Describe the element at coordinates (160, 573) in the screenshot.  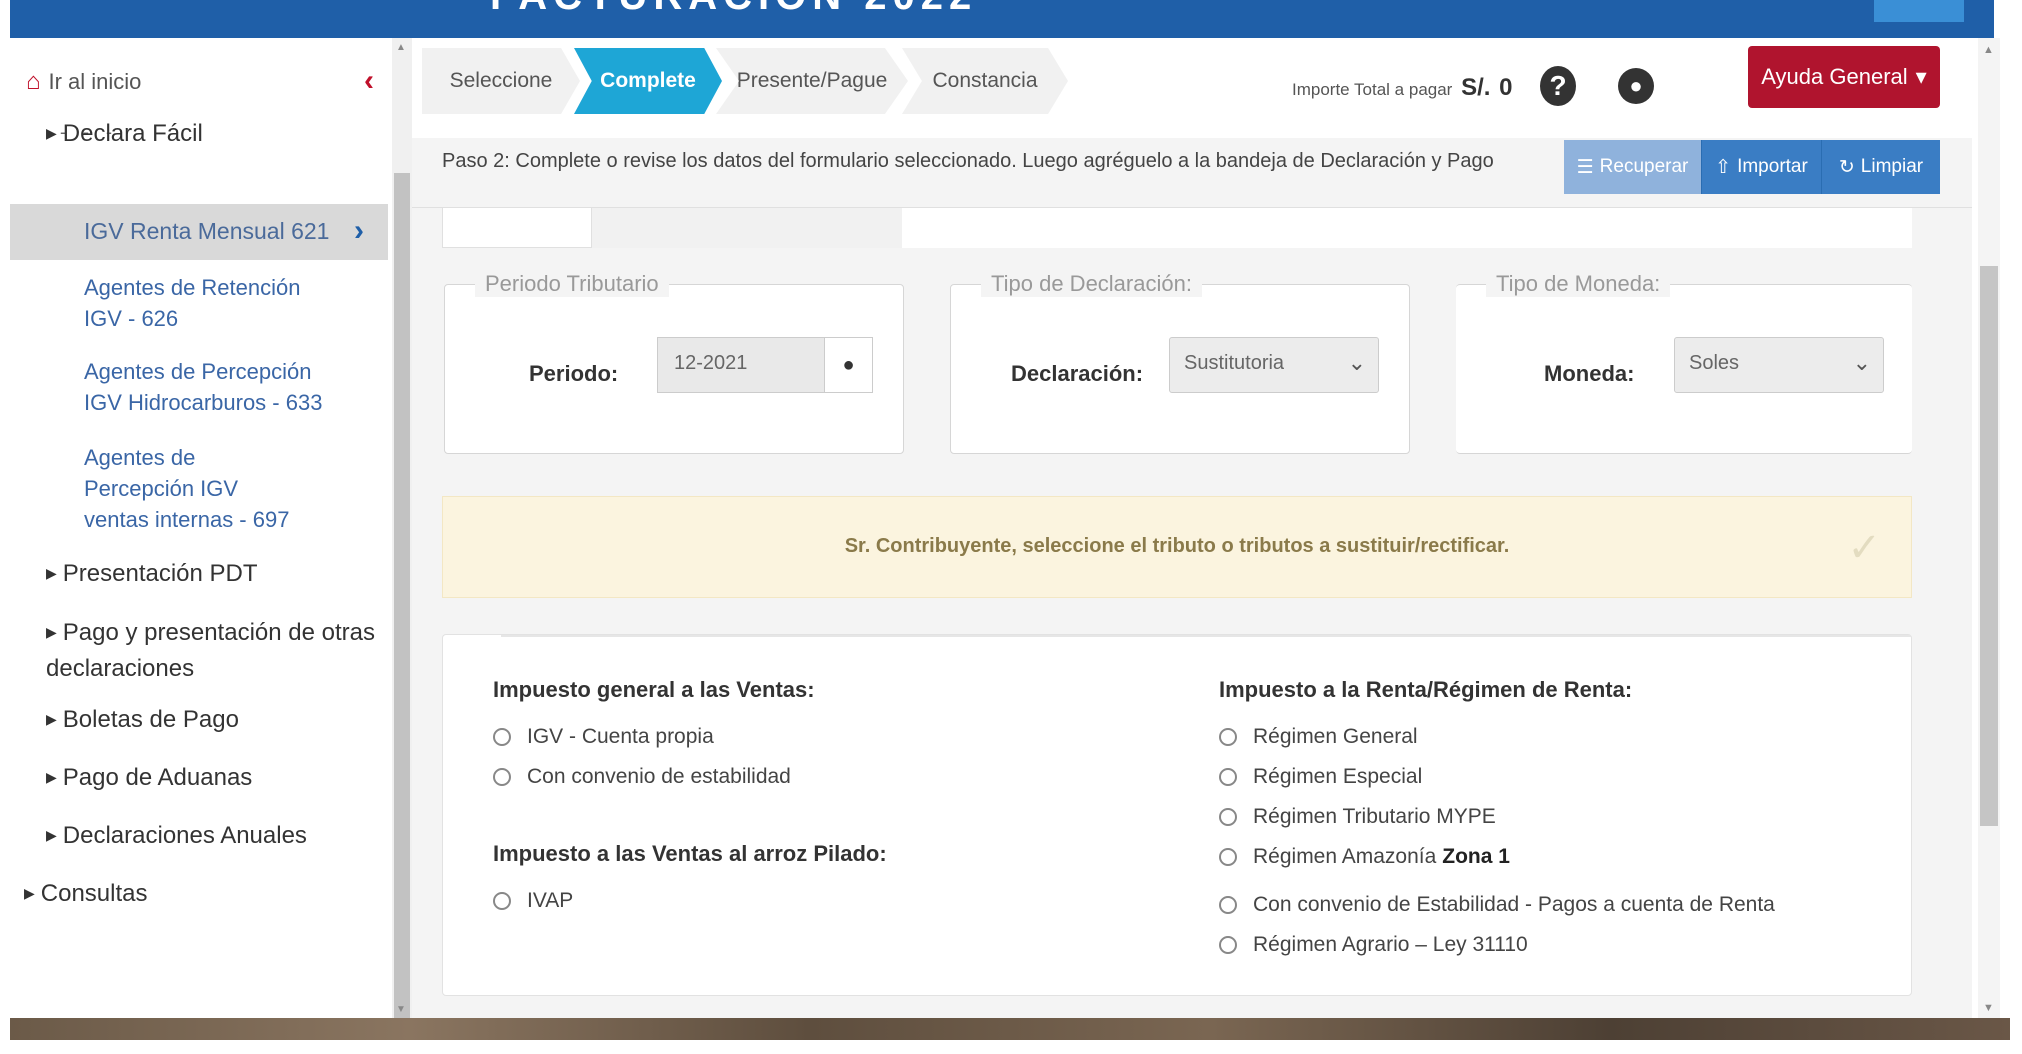
I see `sidebar-item-label: Presentación PDT` at that location.